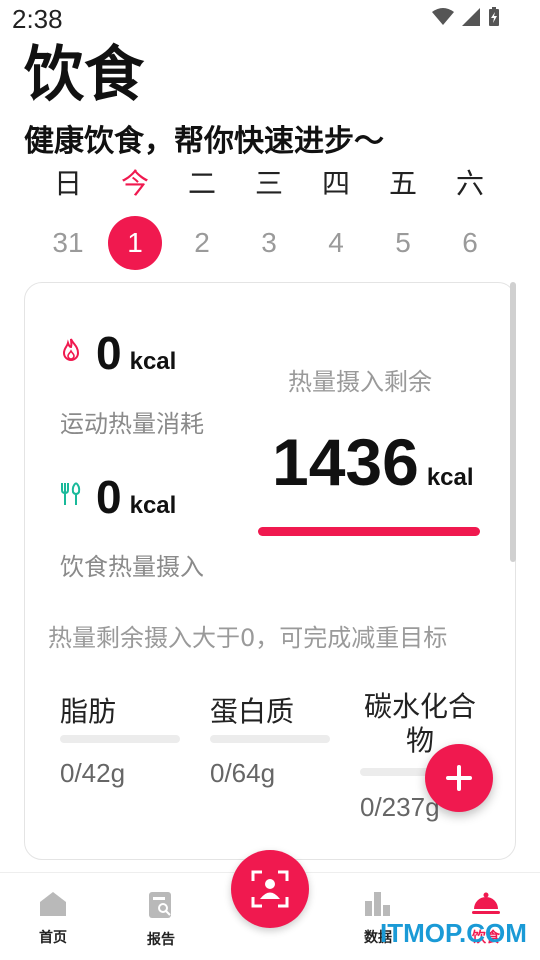 The image size is (540, 960). Describe the element at coordinates (494, 16) in the screenshot. I see `battery-icon` at that location.